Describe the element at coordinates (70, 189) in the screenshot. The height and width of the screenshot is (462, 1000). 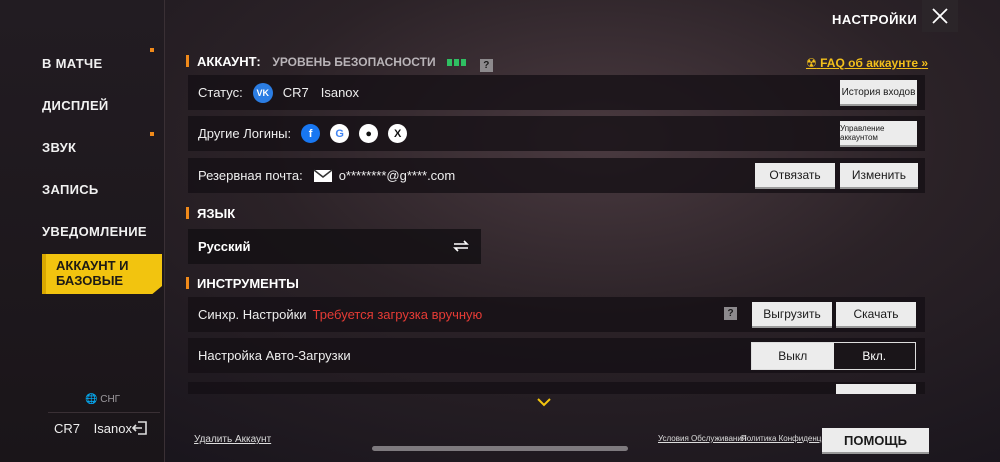
I see `sidebar-item-label: ЗАПИСЬ` at that location.